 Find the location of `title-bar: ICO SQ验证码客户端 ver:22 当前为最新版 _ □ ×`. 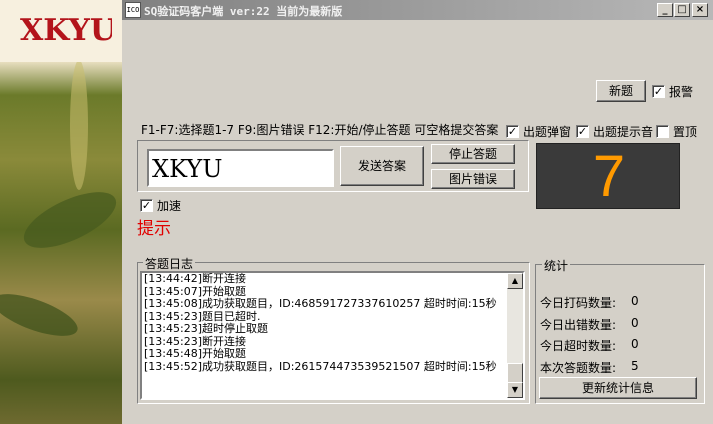

title-bar: ICO SQ验证码客户端 ver:22 当前为最新版 _ □ × is located at coordinates (417, 10).